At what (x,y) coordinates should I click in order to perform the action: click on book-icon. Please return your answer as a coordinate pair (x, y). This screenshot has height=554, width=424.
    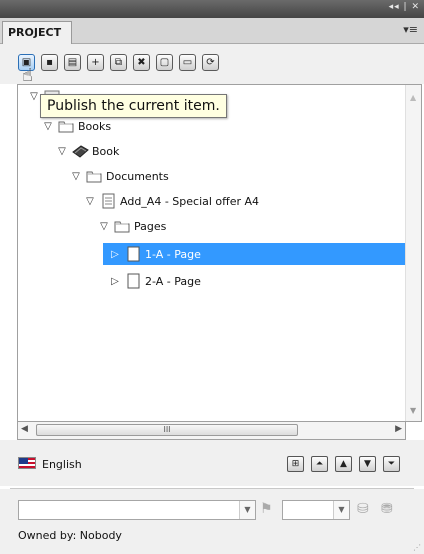
    Looking at the image, I should click on (80, 151).